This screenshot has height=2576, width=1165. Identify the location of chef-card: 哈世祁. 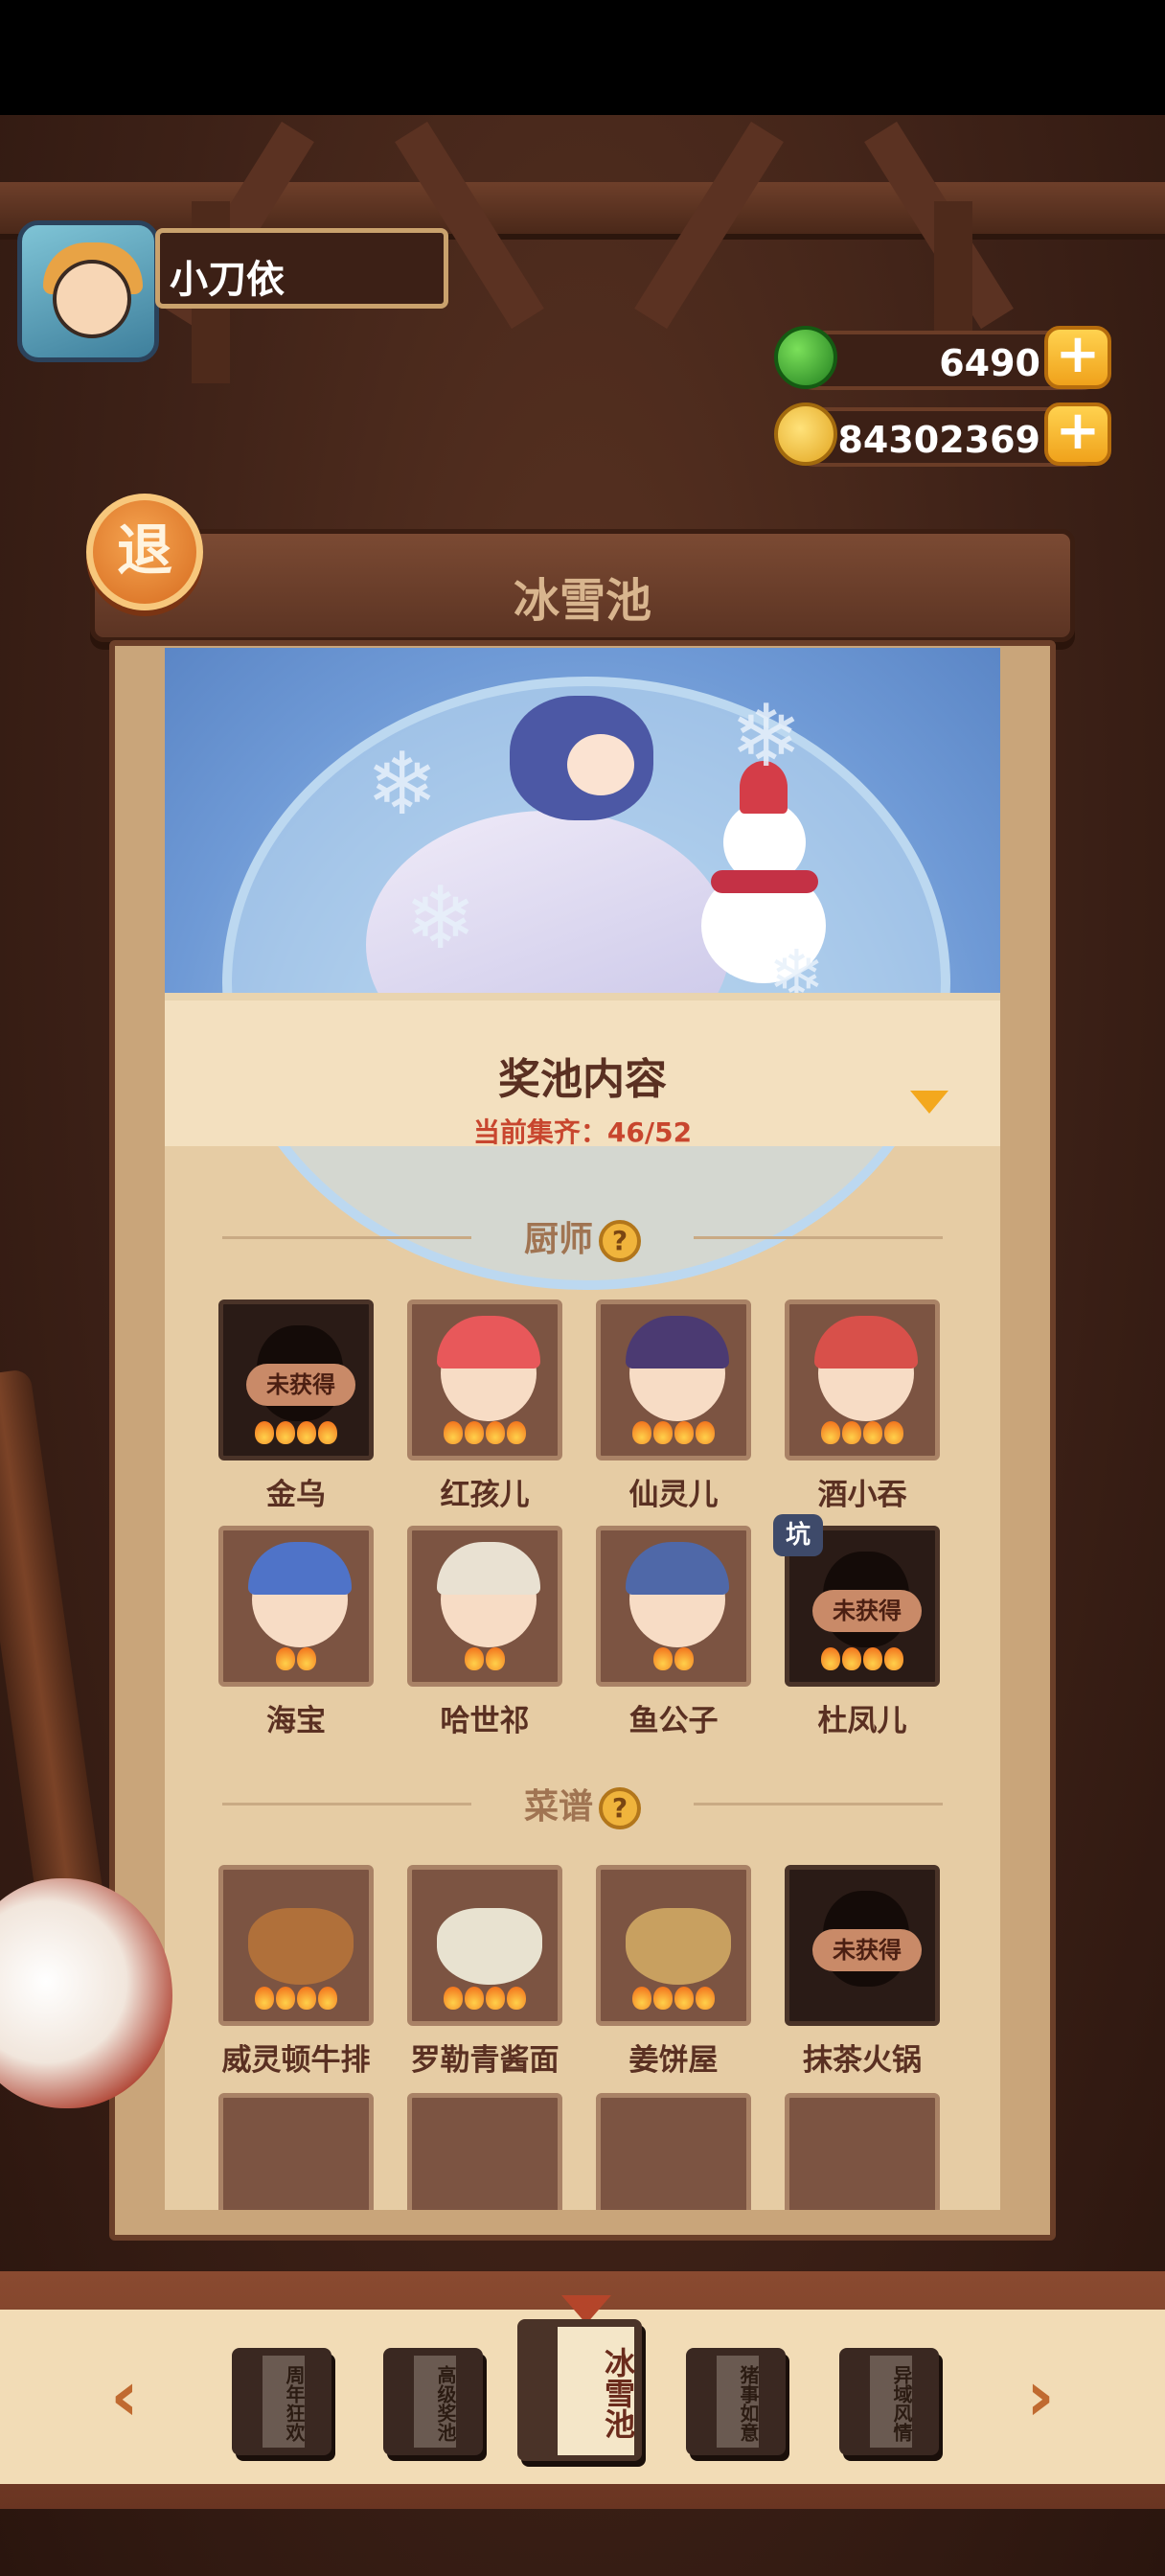
(485, 1632).